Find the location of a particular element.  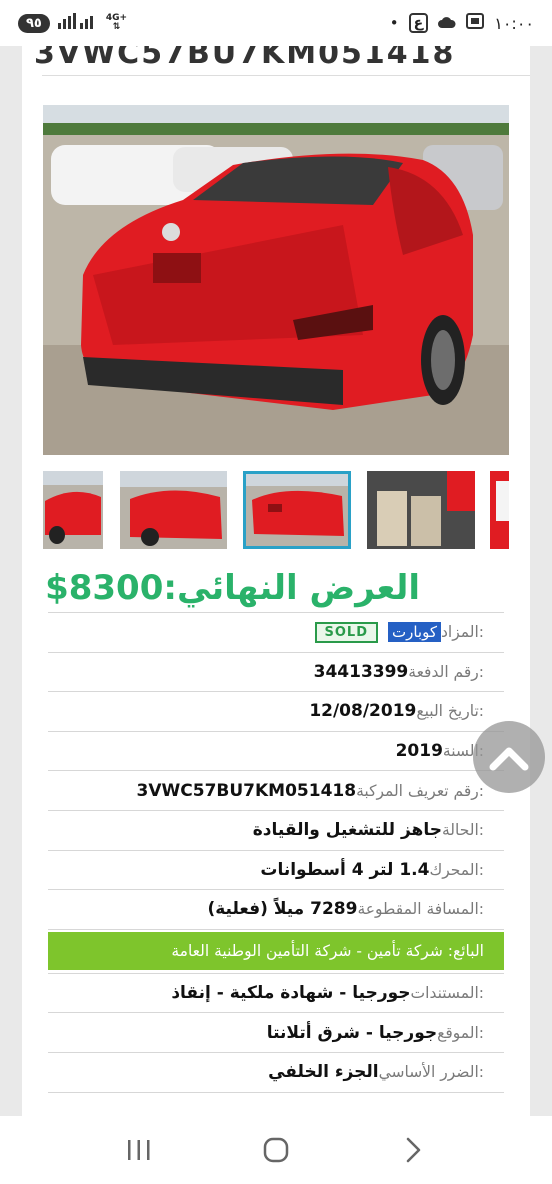

clock: ١٠:٠٠ is located at coordinates (514, 23).